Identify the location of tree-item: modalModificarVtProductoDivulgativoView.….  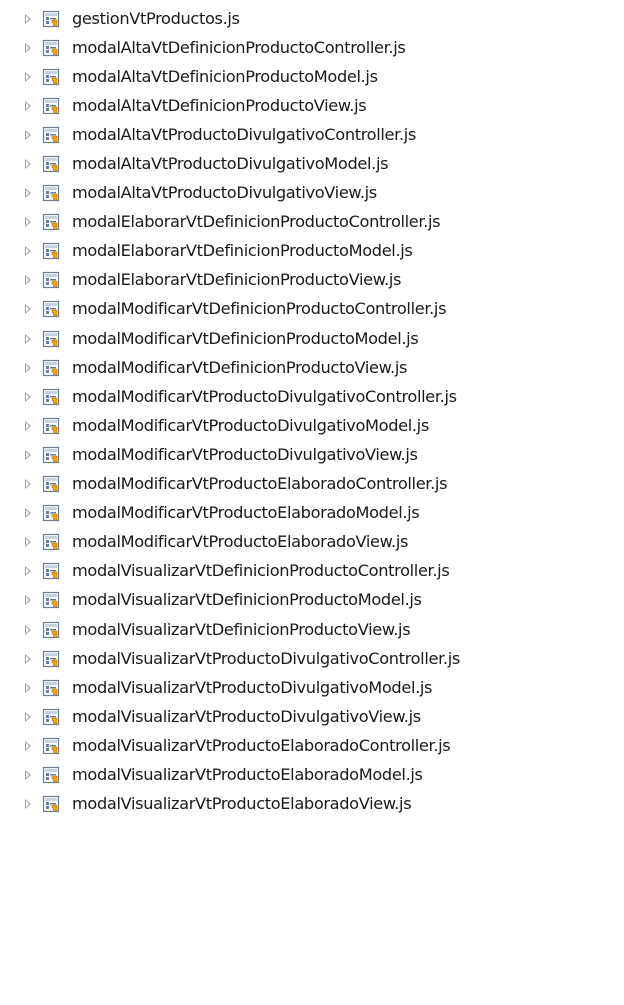
(312, 454).